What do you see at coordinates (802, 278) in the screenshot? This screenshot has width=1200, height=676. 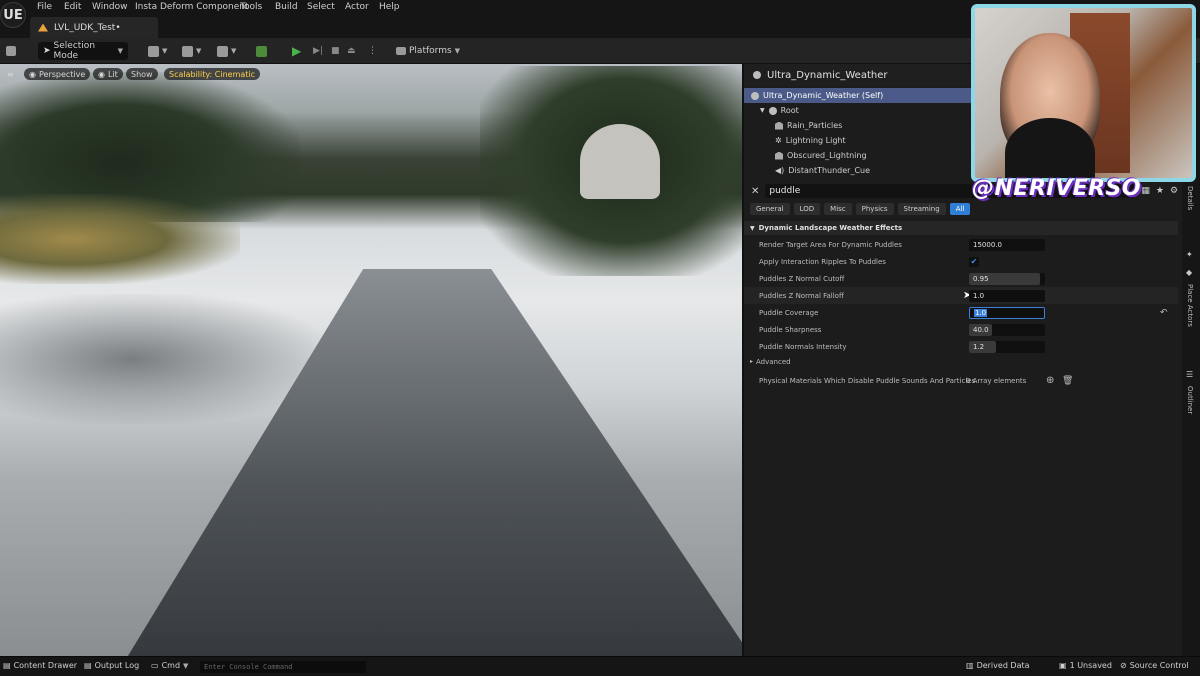 I see `property-label: Puddles Z Normal Cutoff` at bounding box center [802, 278].